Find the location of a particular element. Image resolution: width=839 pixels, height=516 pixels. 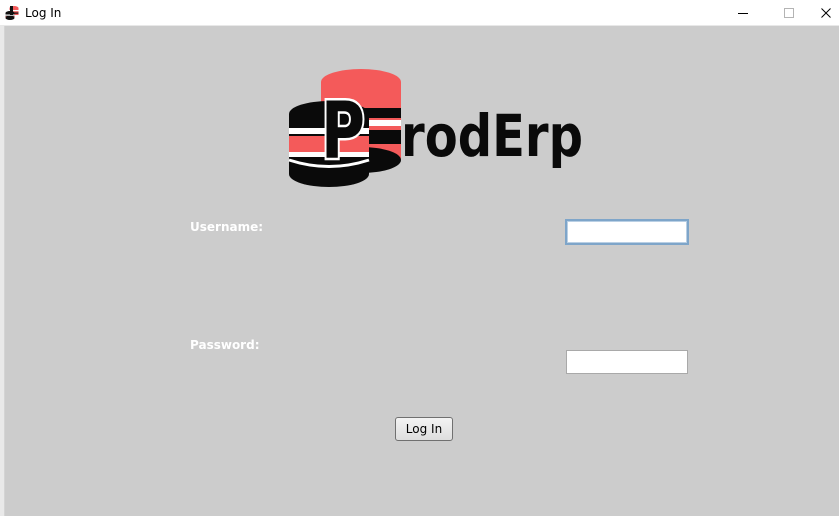

close-button is located at coordinates (825, 13).